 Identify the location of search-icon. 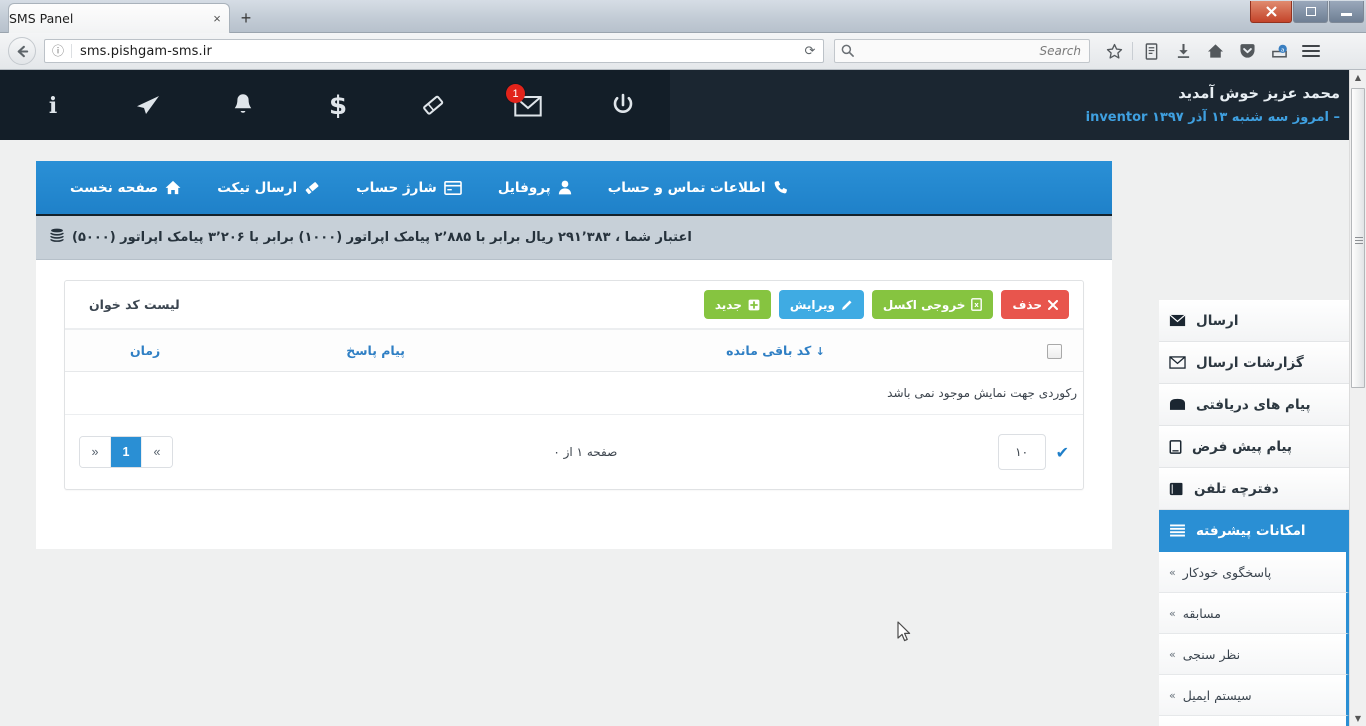
(847, 51).